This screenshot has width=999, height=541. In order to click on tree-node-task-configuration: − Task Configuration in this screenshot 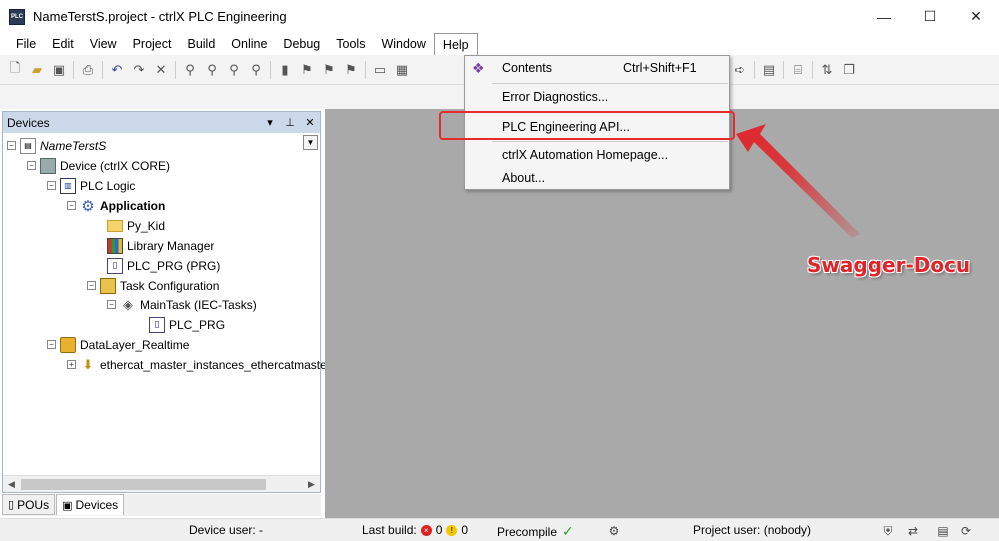, I will do `click(153, 285)`.